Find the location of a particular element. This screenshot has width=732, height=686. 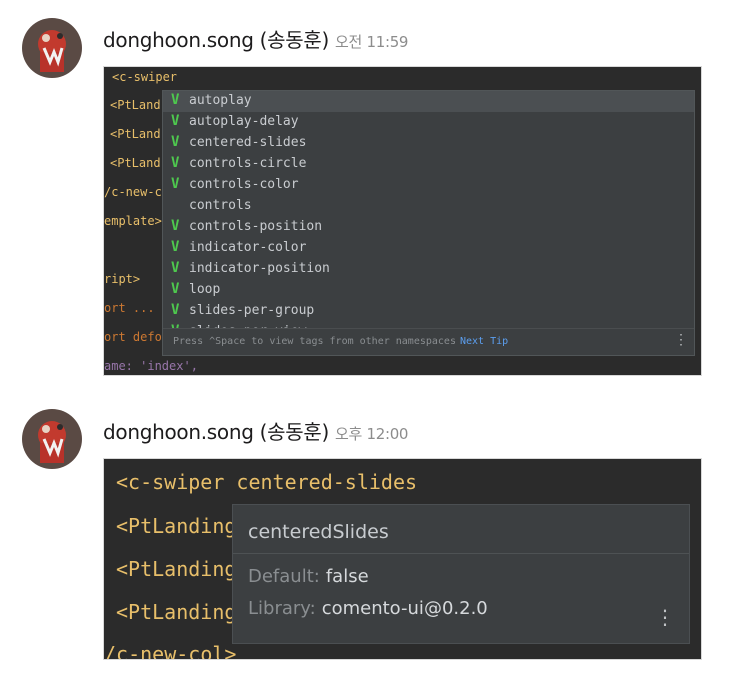

next-tip-link: Next Tip is located at coordinates (484, 341).